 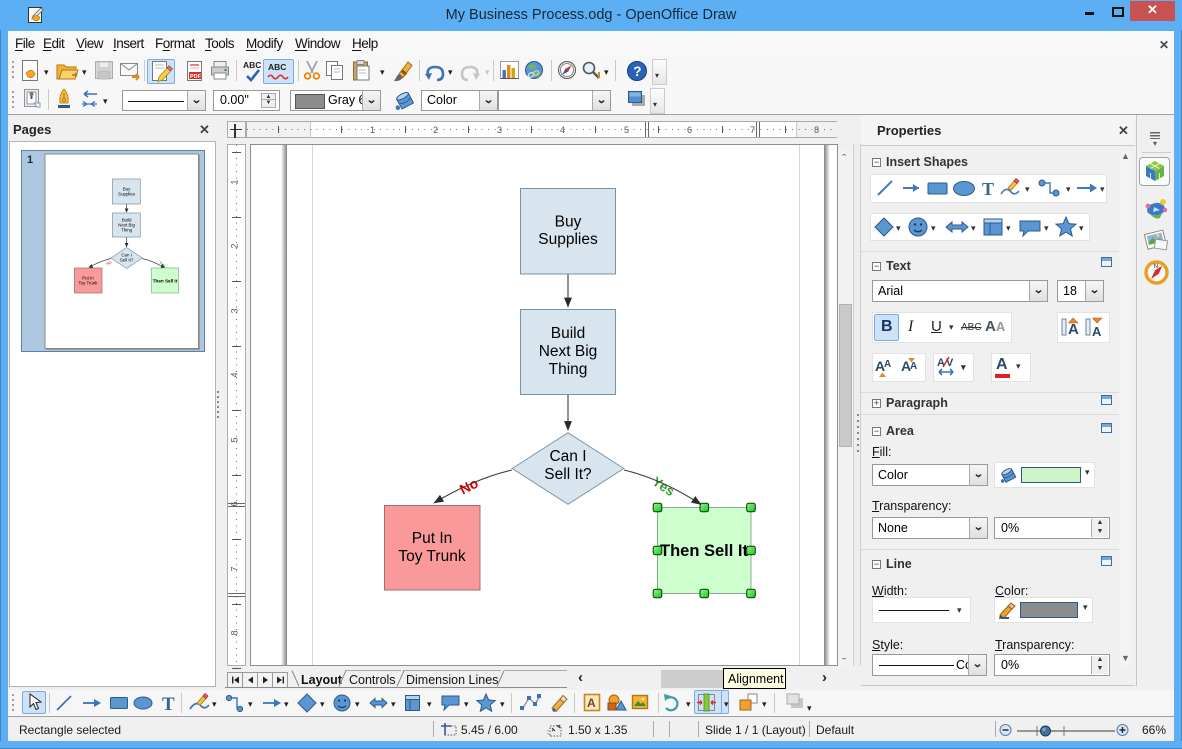 What do you see at coordinates (568, 351) in the screenshot?
I see `svg-text: Next Big` at bounding box center [568, 351].